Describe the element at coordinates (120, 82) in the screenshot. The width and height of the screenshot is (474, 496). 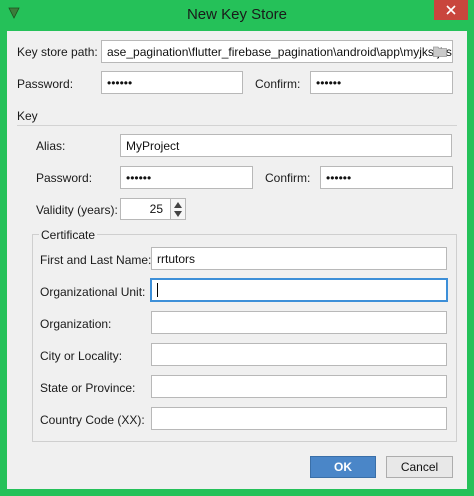
I see `keystore-password-value: ••••••` at that location.